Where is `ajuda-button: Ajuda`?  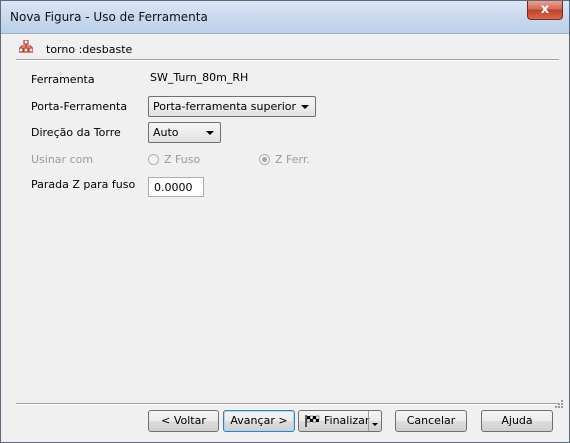
ajuda-button: Ajuda is located at coordinates (517, 421).